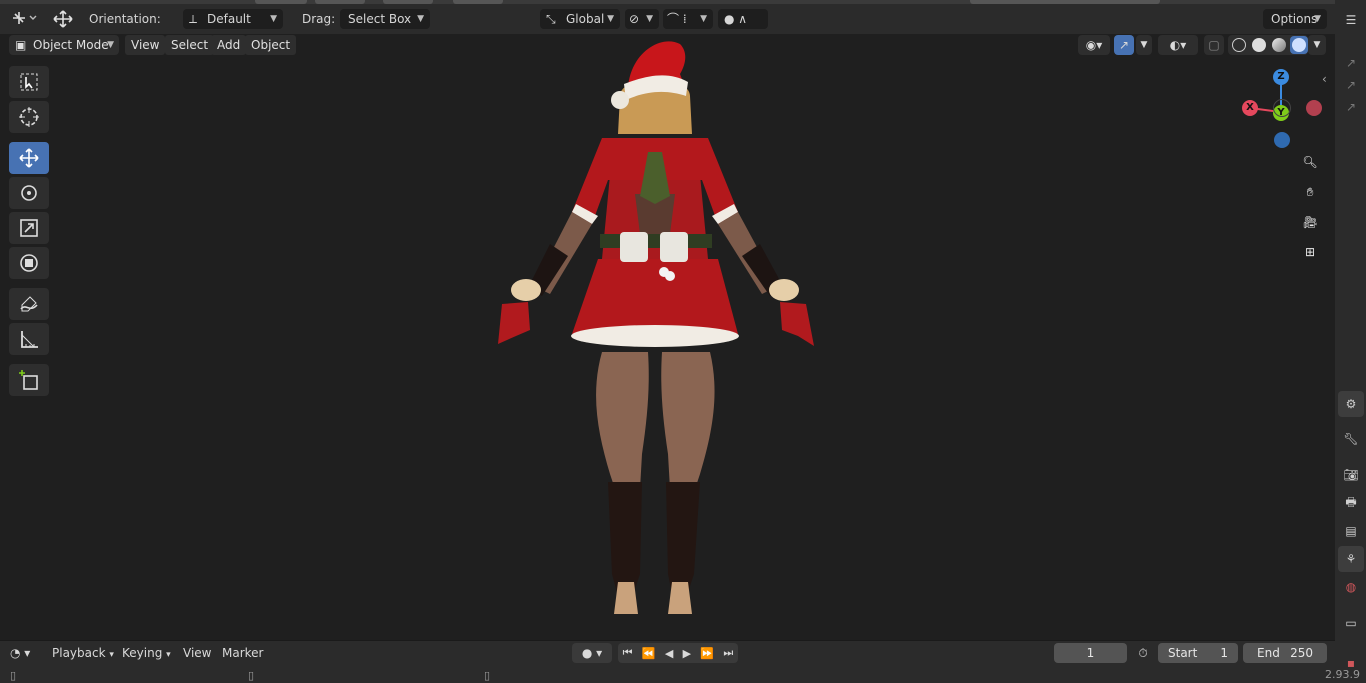  I want to click on rotate-icon, so click(29, 193).